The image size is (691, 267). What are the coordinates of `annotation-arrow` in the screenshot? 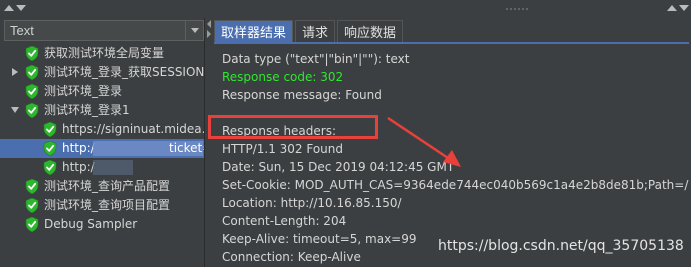 It's located at (424, 141).